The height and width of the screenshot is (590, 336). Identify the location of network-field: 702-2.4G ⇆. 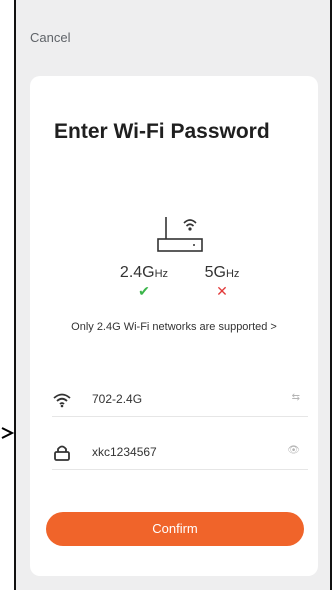
(180, 401).